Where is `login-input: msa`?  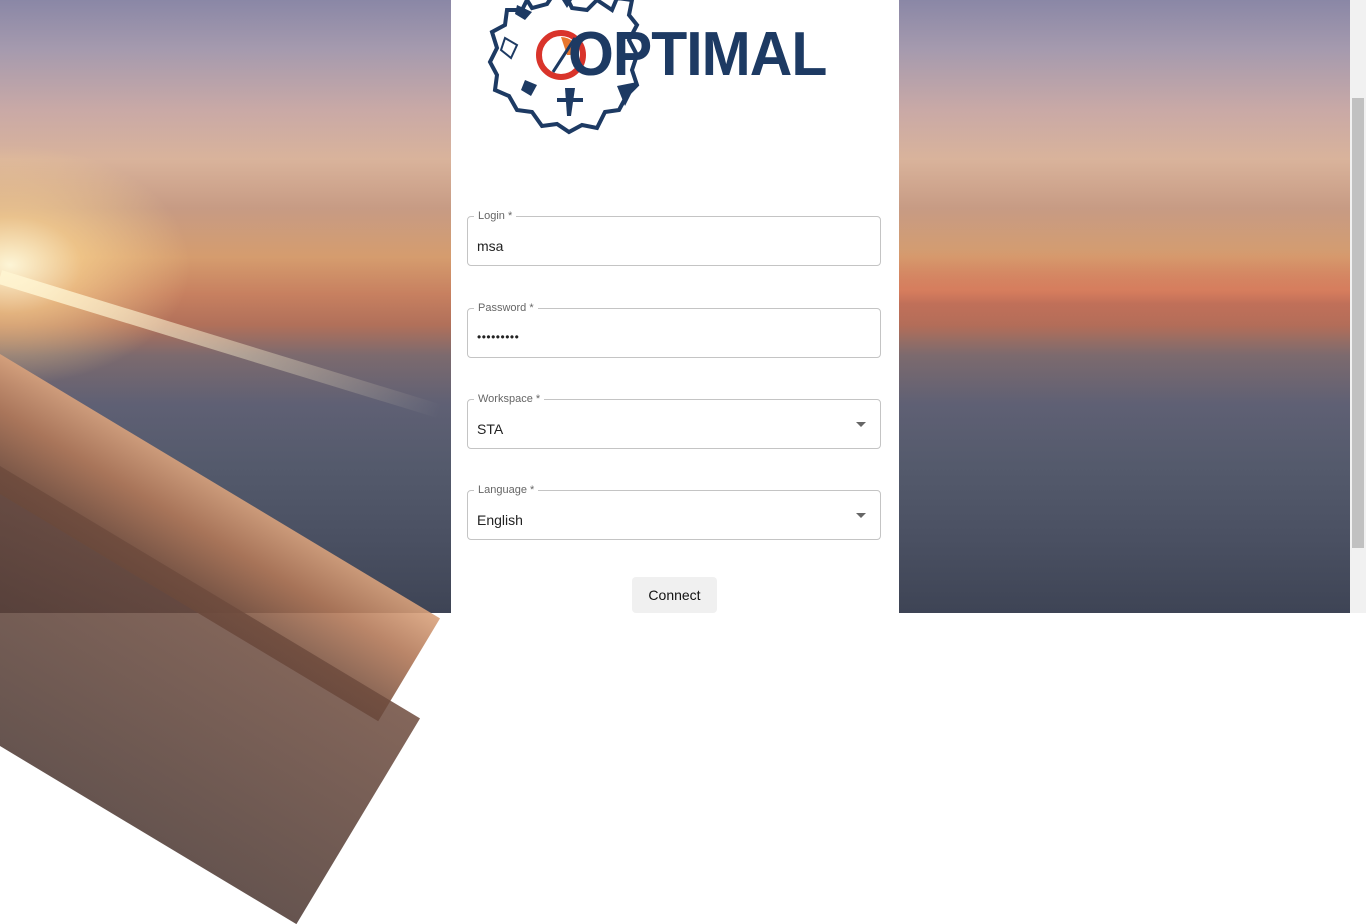
login-input: msa is located at coordinates (490, 246).